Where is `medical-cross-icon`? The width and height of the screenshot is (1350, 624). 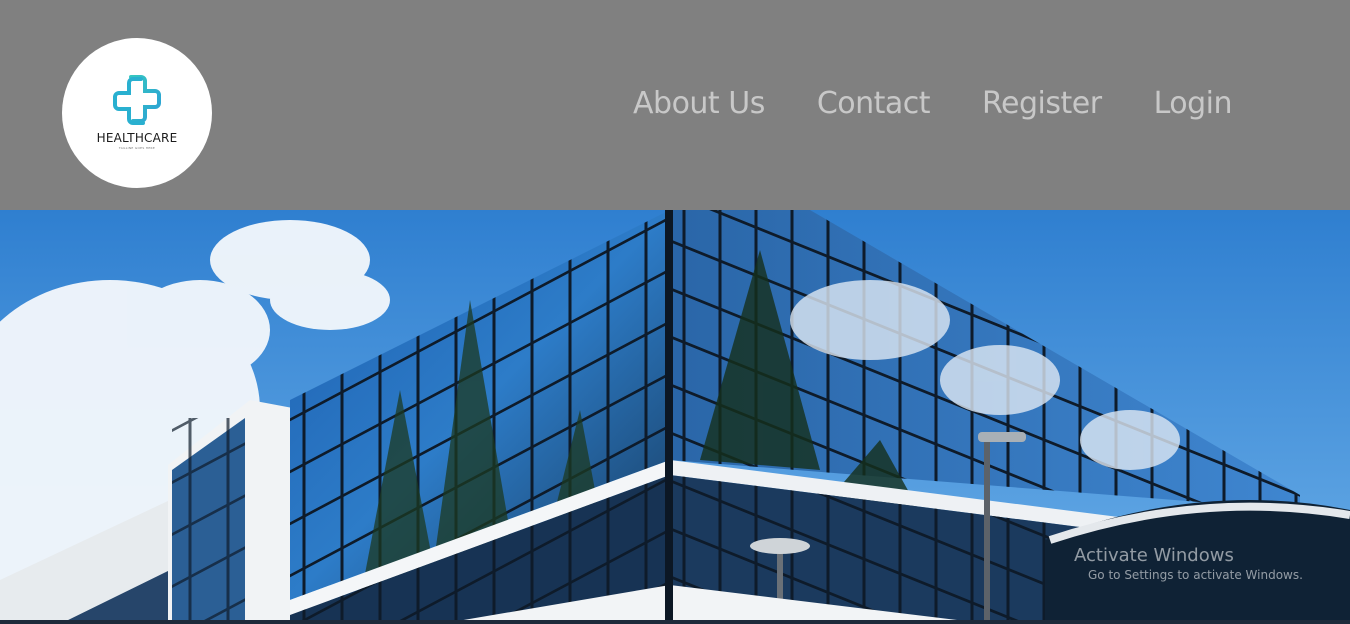 medical-cross-icon is located at coordinates (137, 99).